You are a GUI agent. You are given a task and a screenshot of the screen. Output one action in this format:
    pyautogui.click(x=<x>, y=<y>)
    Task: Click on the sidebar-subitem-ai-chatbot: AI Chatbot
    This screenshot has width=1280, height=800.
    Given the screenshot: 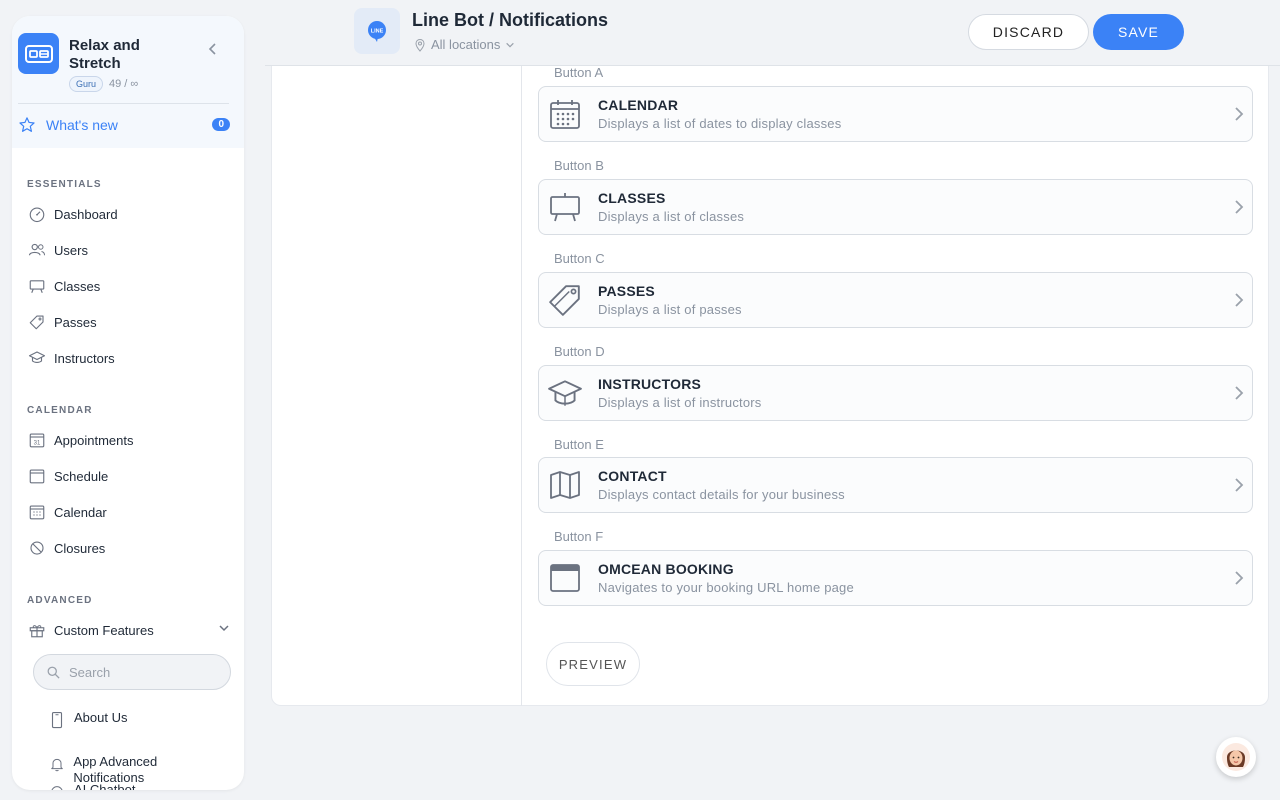 What is the action you would take?
    pyautogui.click(x=137, y=786)
    